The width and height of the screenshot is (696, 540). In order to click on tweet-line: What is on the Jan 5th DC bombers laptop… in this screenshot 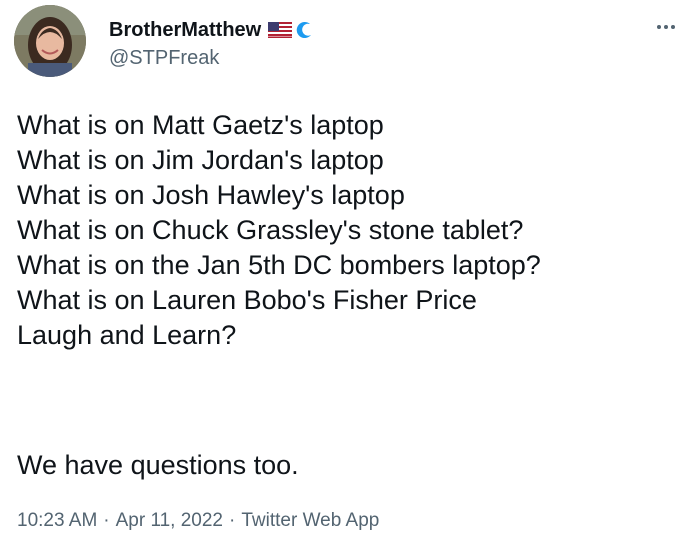, I will do `click(279, 265)`.